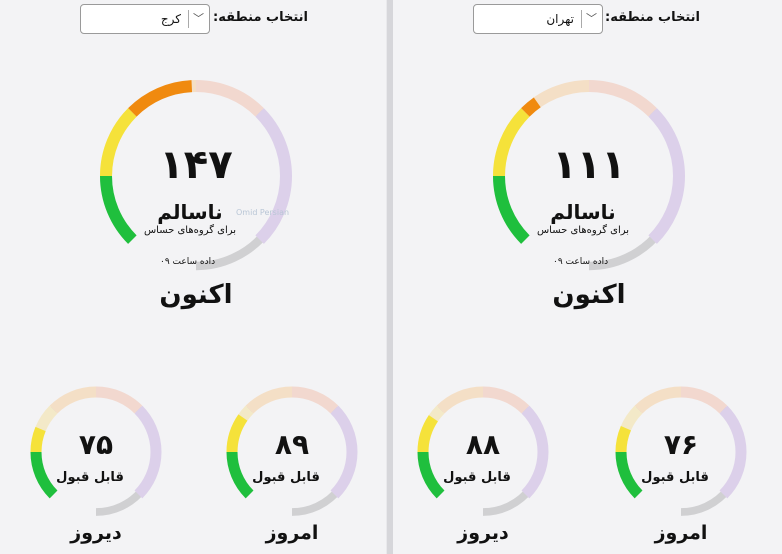 The image size is (782, 554). I want to click on aqi-today-value: ۸۹, so click(292, 444).